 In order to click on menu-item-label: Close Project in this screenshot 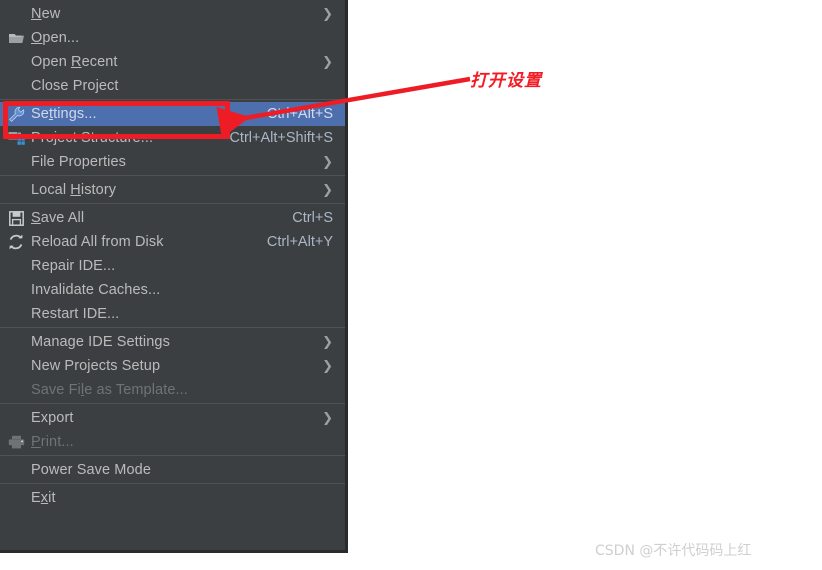, I will do `click(75, 86)`.